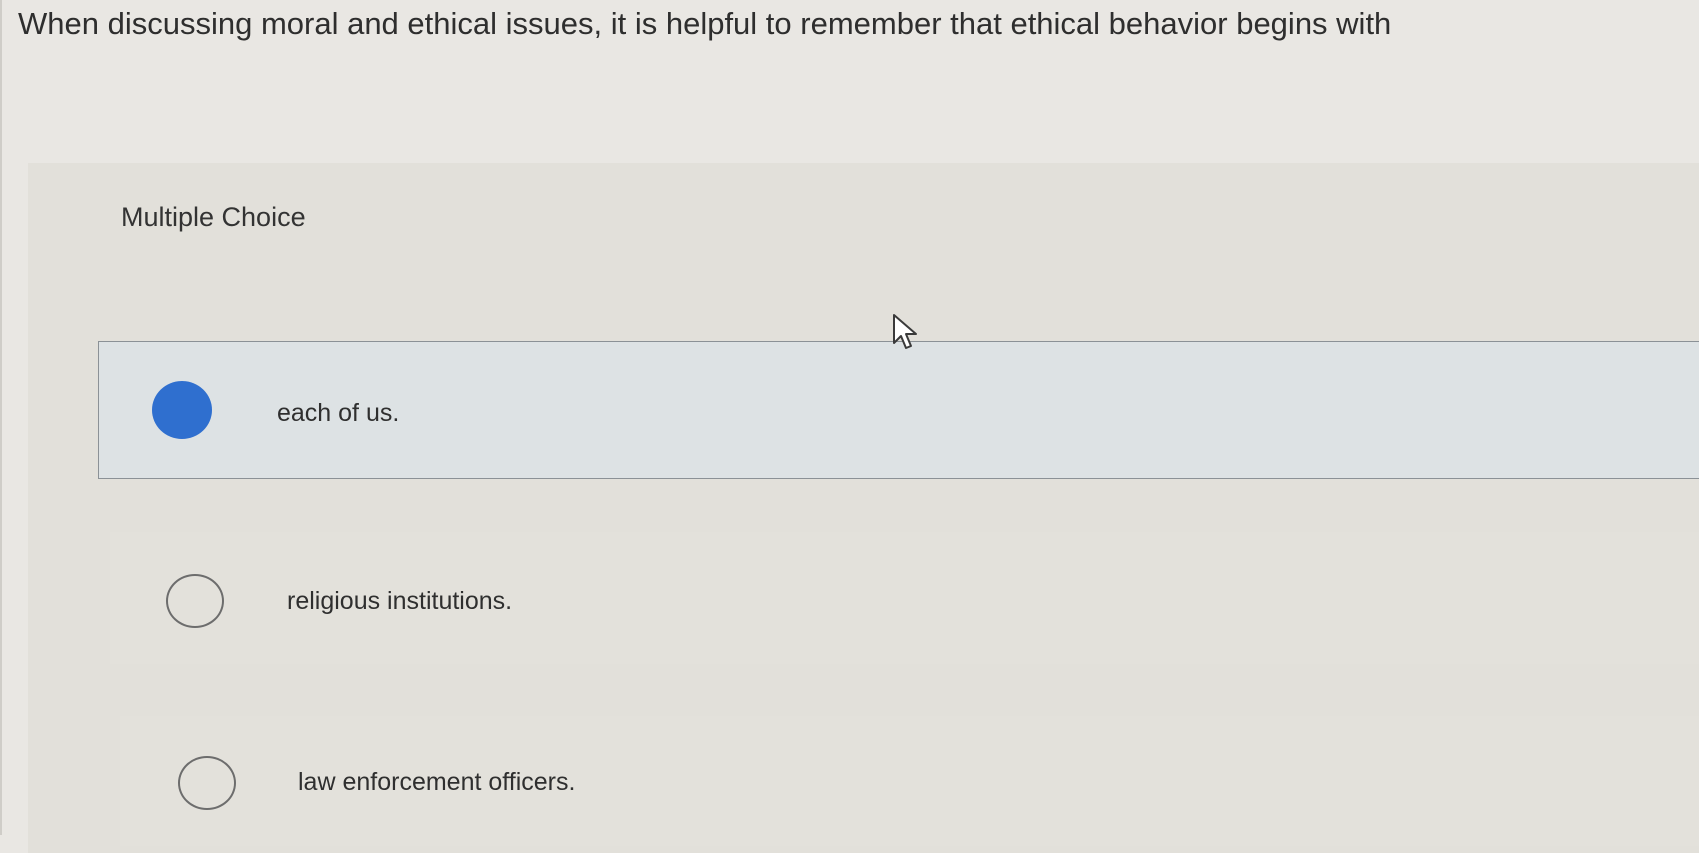  What do you see at coordinates (909, 781) in the screenshot?
I see `answer-option-3: law enforcement officers.` at bounding box center [909, 781].